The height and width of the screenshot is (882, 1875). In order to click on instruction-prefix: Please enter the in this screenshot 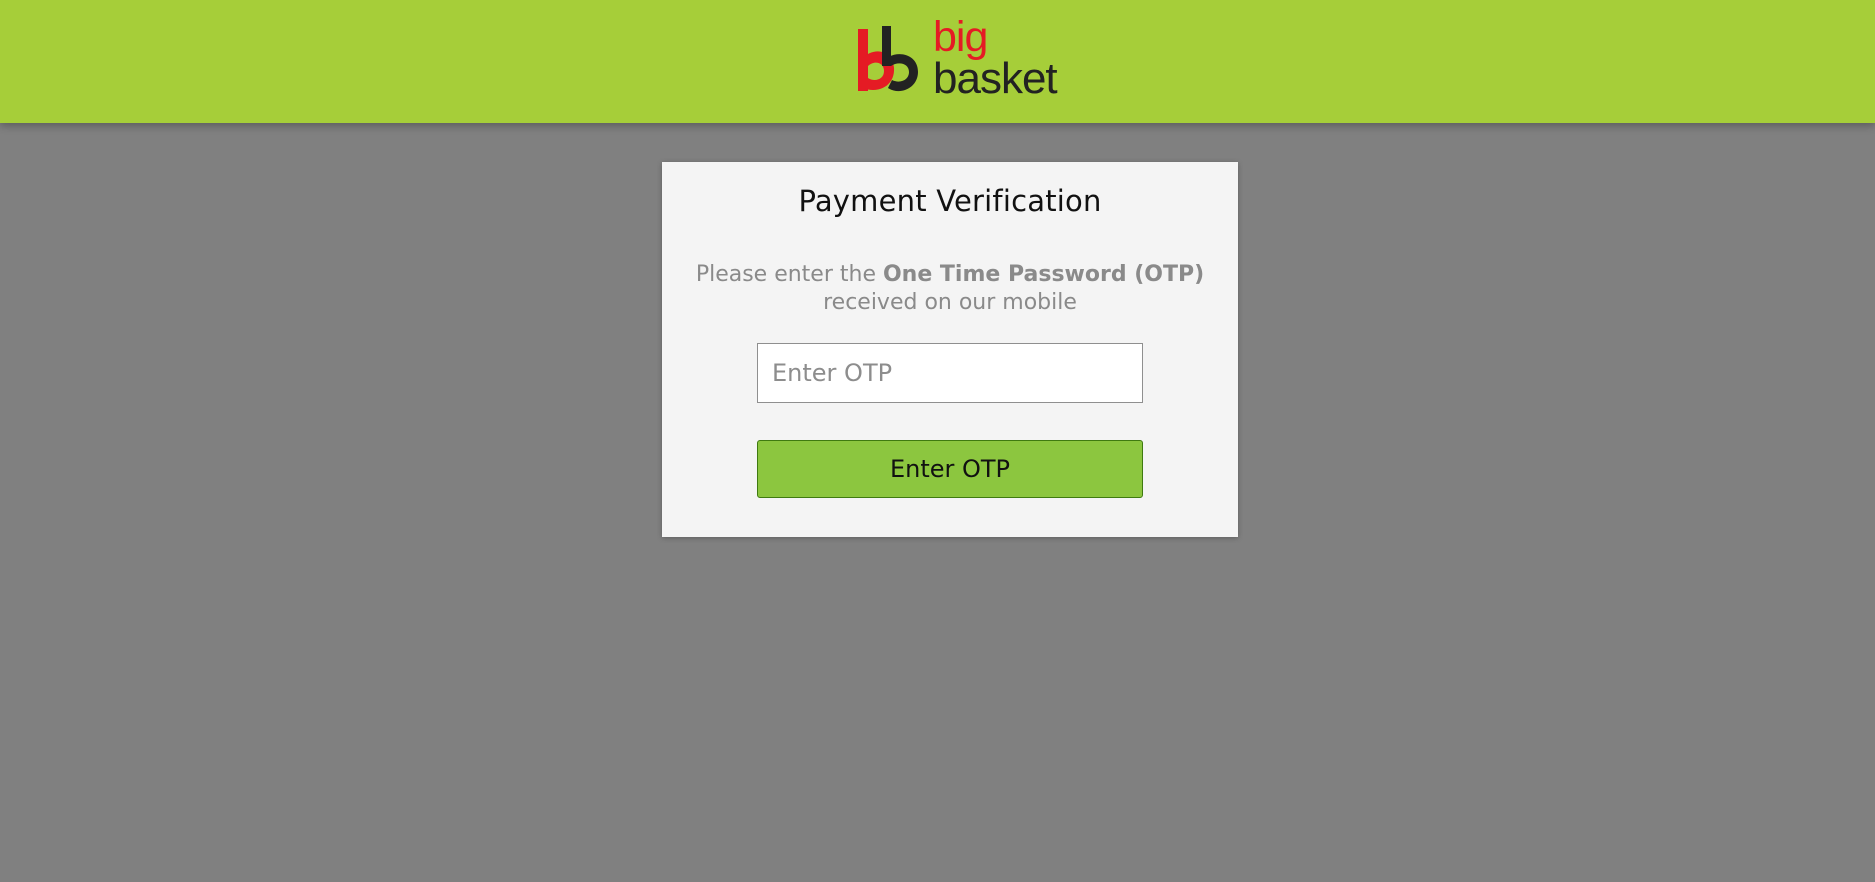, I will do `click(789, 274)`.